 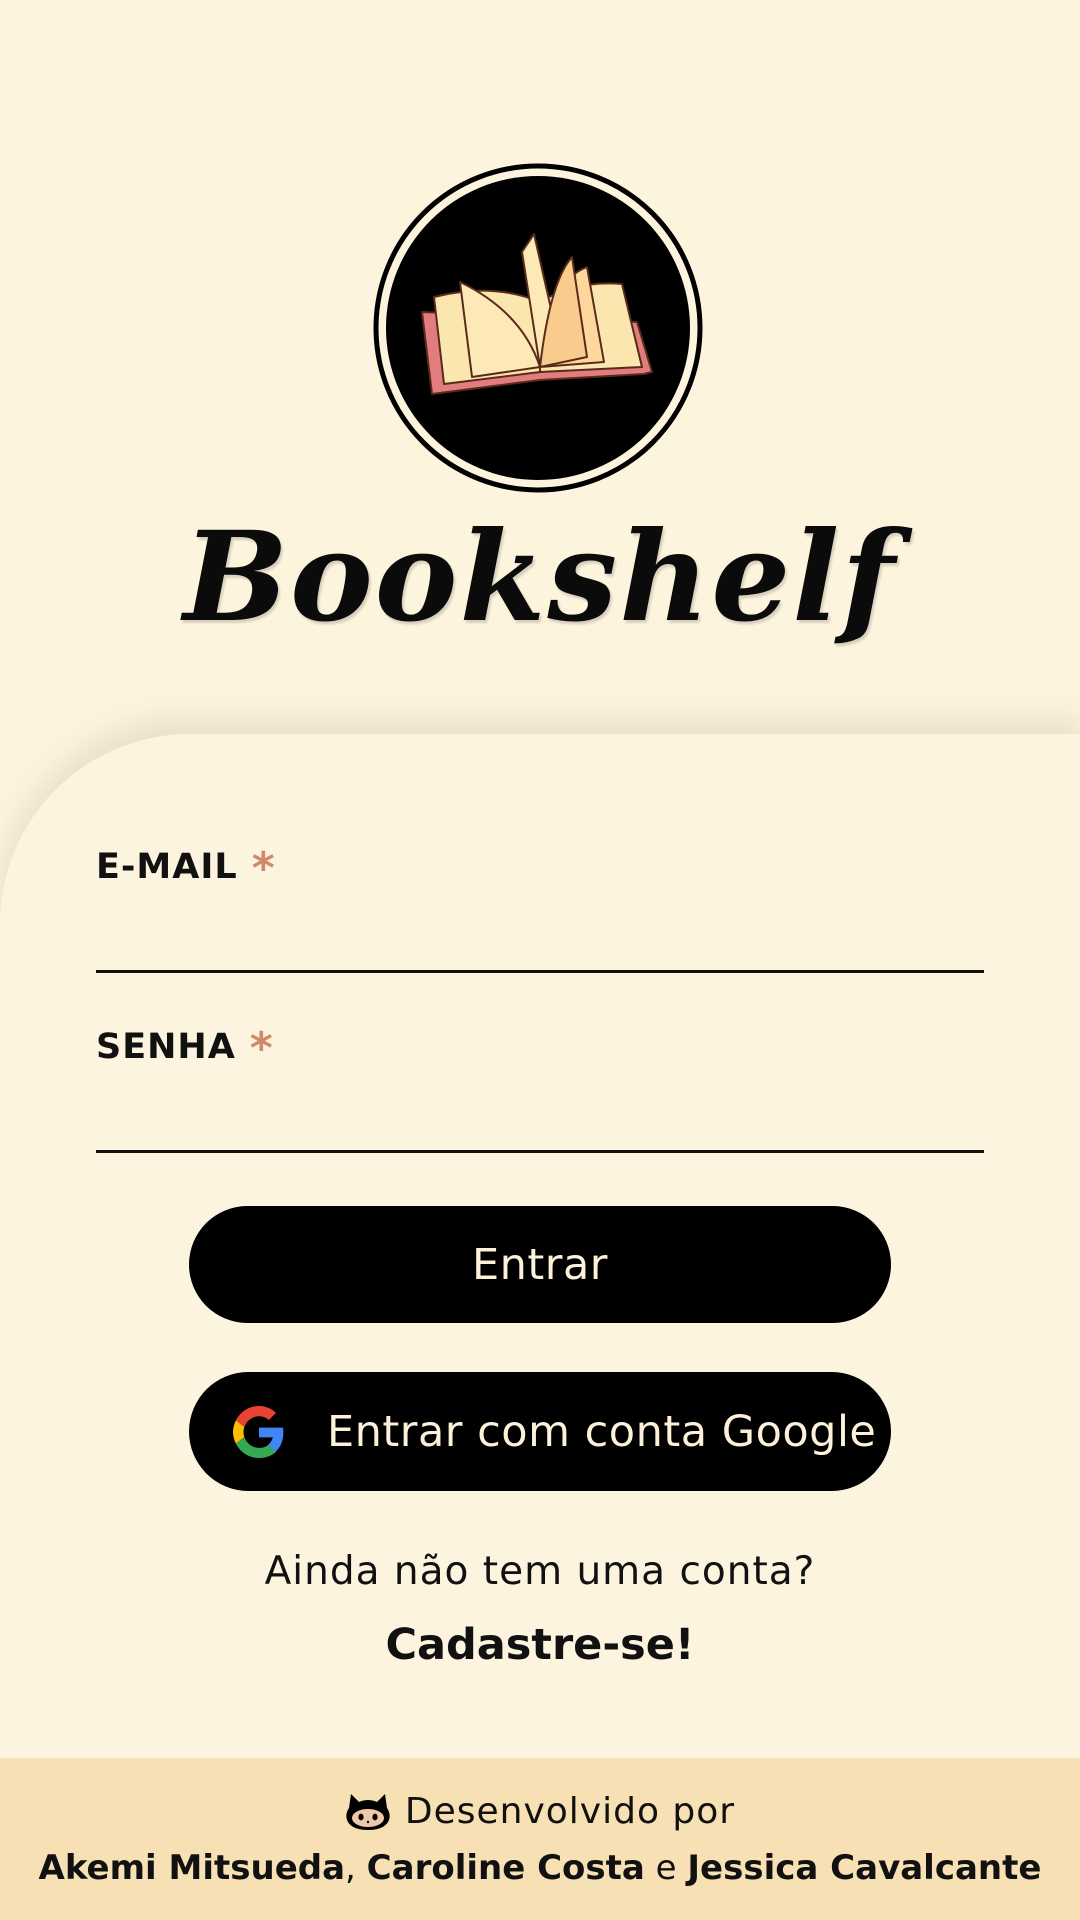 I want to click on email-field-group: E-MAIL *, so click(x=540, y=909).